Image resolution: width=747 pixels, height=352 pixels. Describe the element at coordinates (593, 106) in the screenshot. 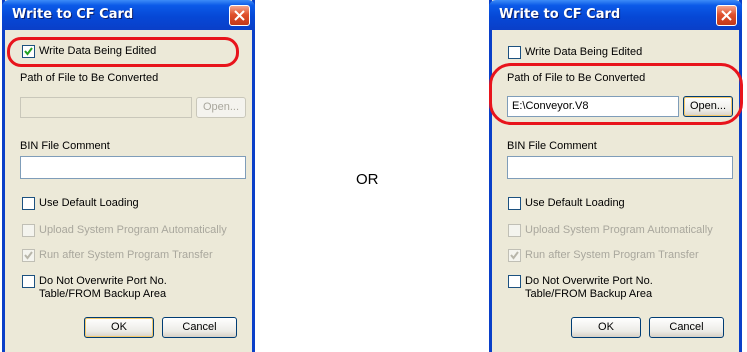

I see `path-field: E:\Conveyor.V8` at that location.